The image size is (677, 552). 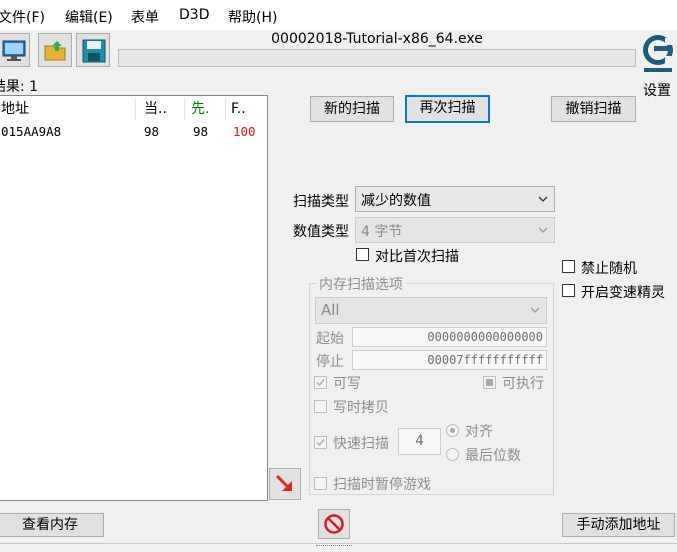 I want to click on start-address-field: 0000000000000000, so click(x=449, y=337).